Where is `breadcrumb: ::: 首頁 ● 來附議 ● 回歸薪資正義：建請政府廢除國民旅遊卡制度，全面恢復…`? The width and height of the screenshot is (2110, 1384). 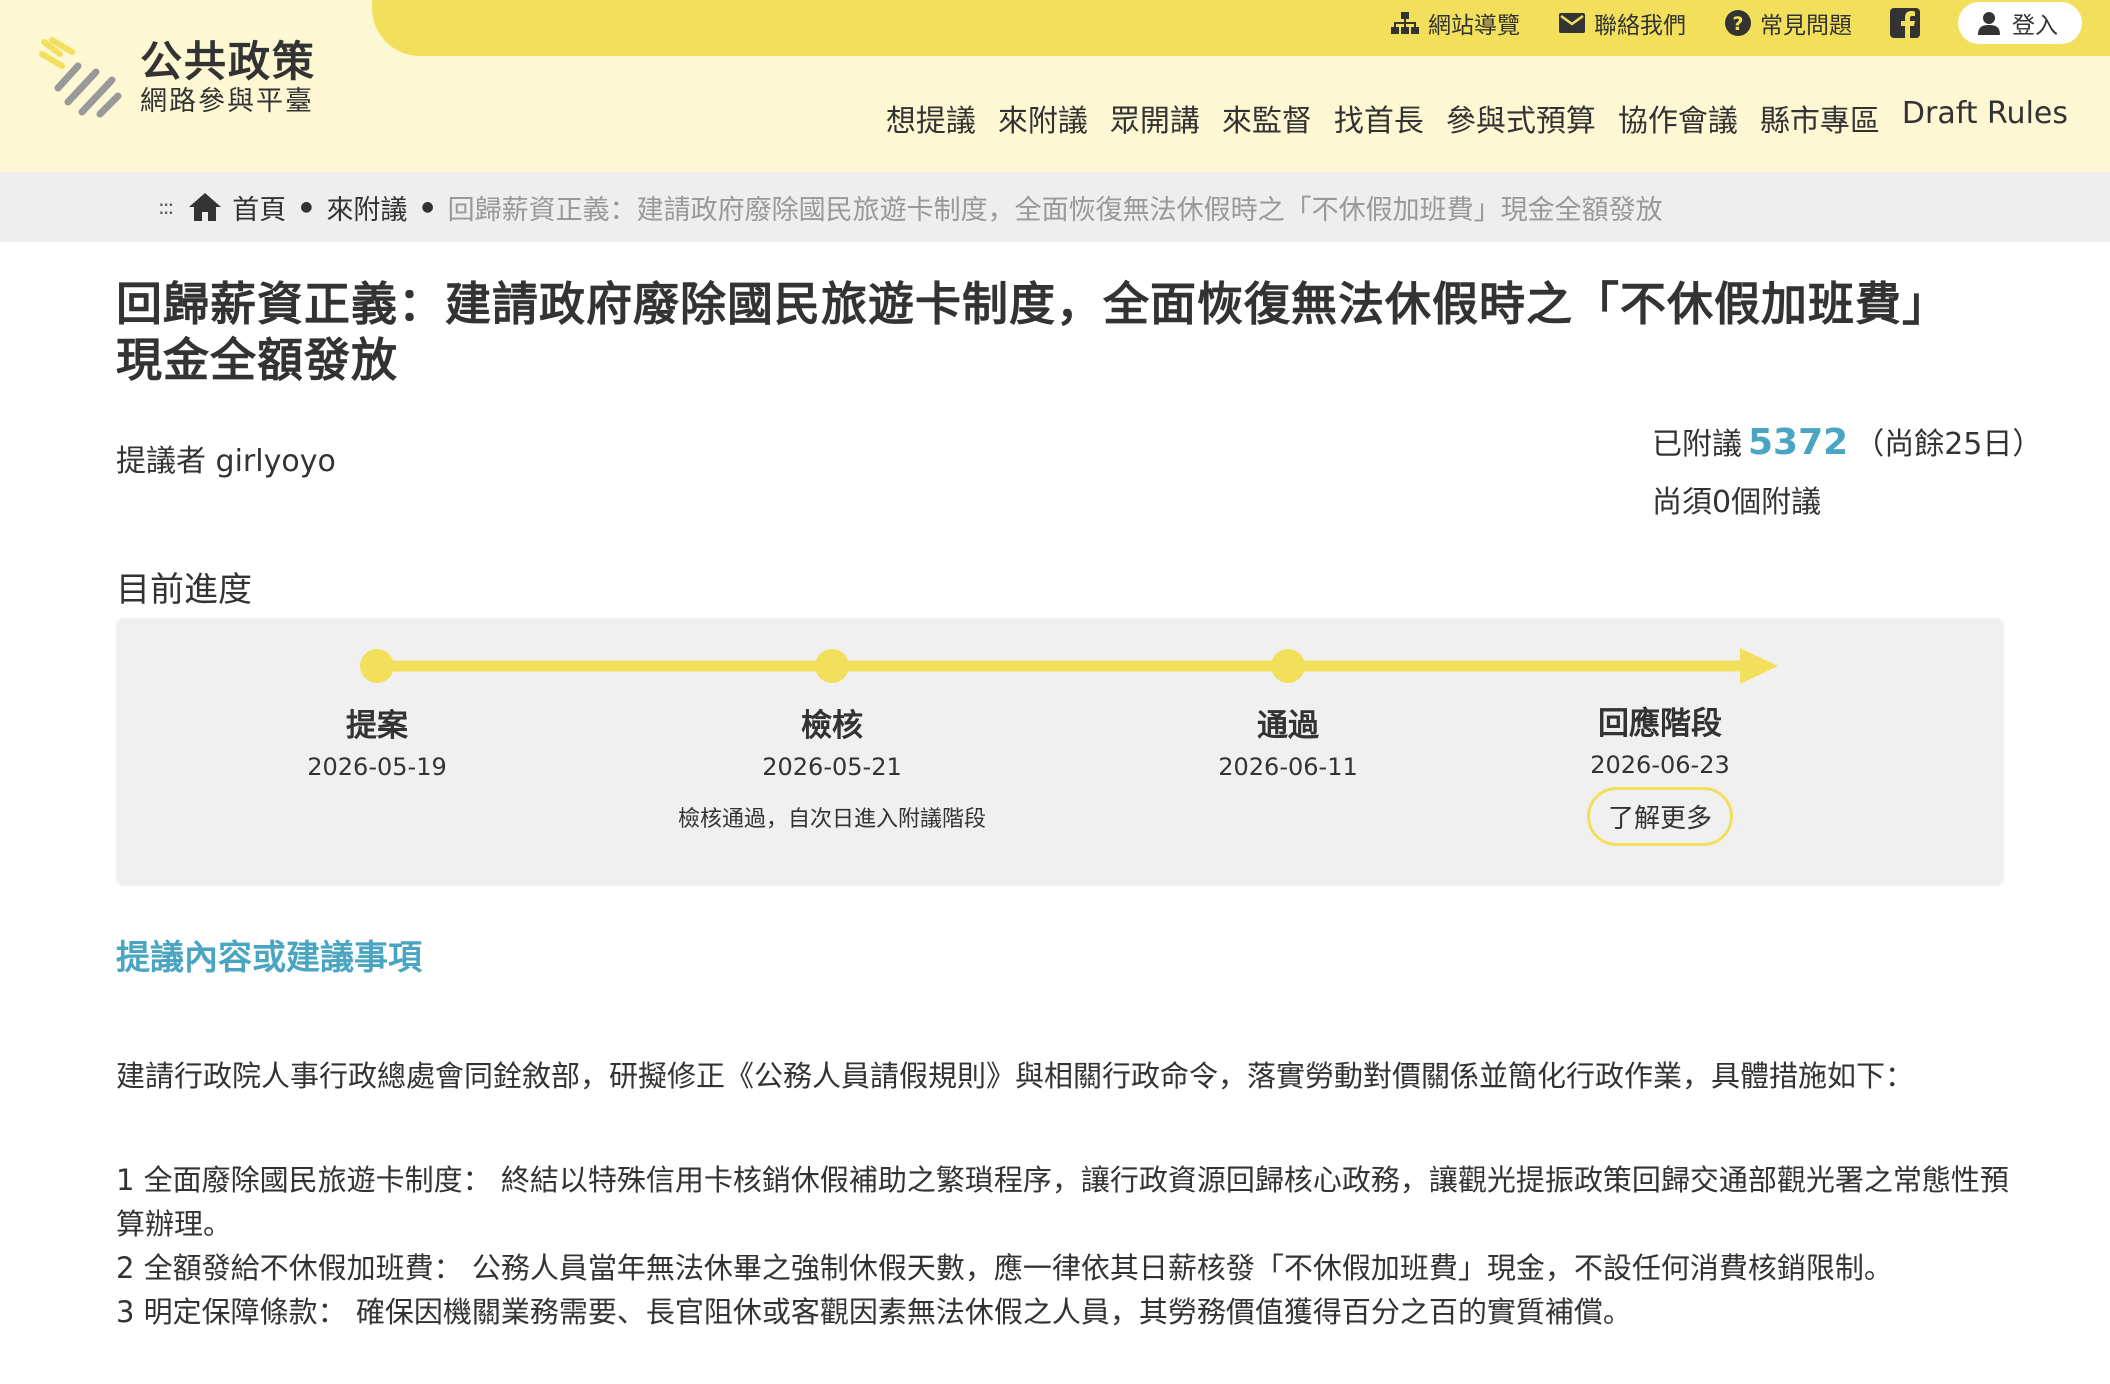 breadcrumb: ::: 首頁 ● 來附議 ● 回歸薪資正義：建請政府廢除國民旅遊卡制度，全面恢復… is located at coordinates (1055, 207).